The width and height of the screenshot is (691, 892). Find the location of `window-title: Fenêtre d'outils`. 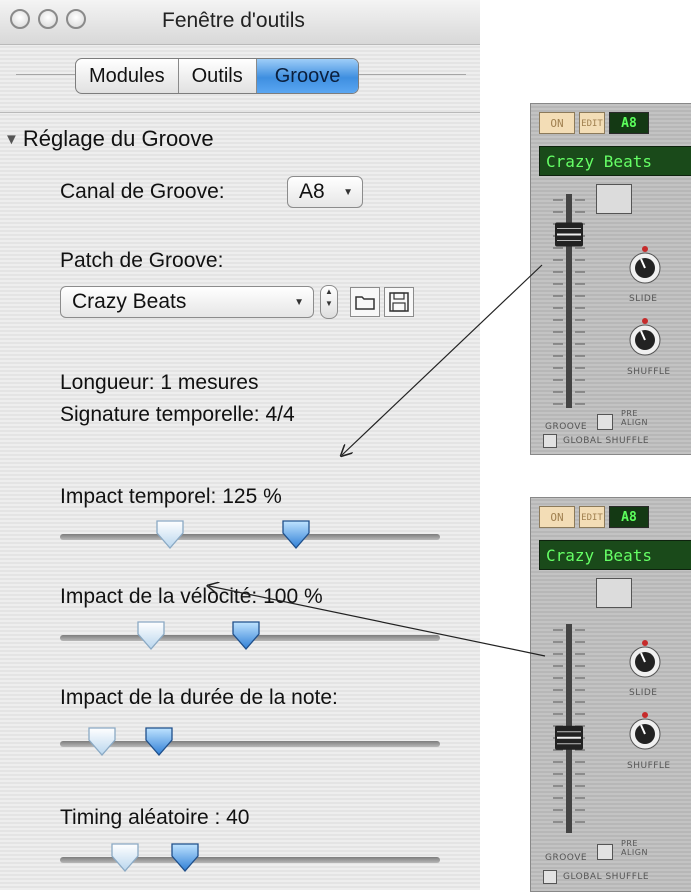

window-title: Fenêtre d'outils is located at coordinates (233, 20).